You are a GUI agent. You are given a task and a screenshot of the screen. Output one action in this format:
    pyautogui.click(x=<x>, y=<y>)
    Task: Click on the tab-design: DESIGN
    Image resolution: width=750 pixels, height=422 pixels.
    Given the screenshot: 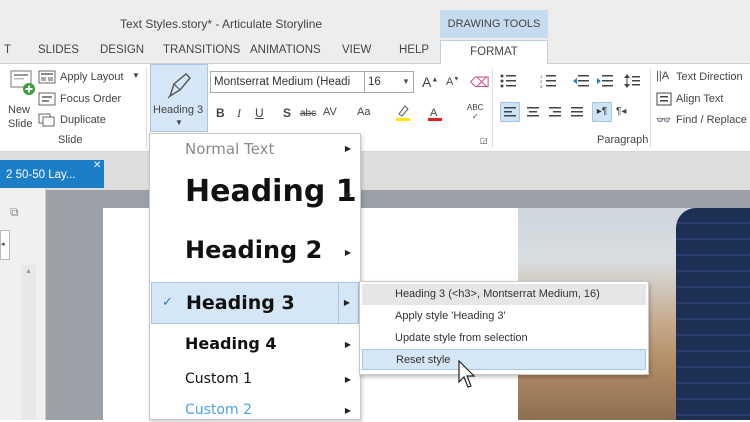 What is the action you would take?
    pyautogui.click(x=122, y=50)
    